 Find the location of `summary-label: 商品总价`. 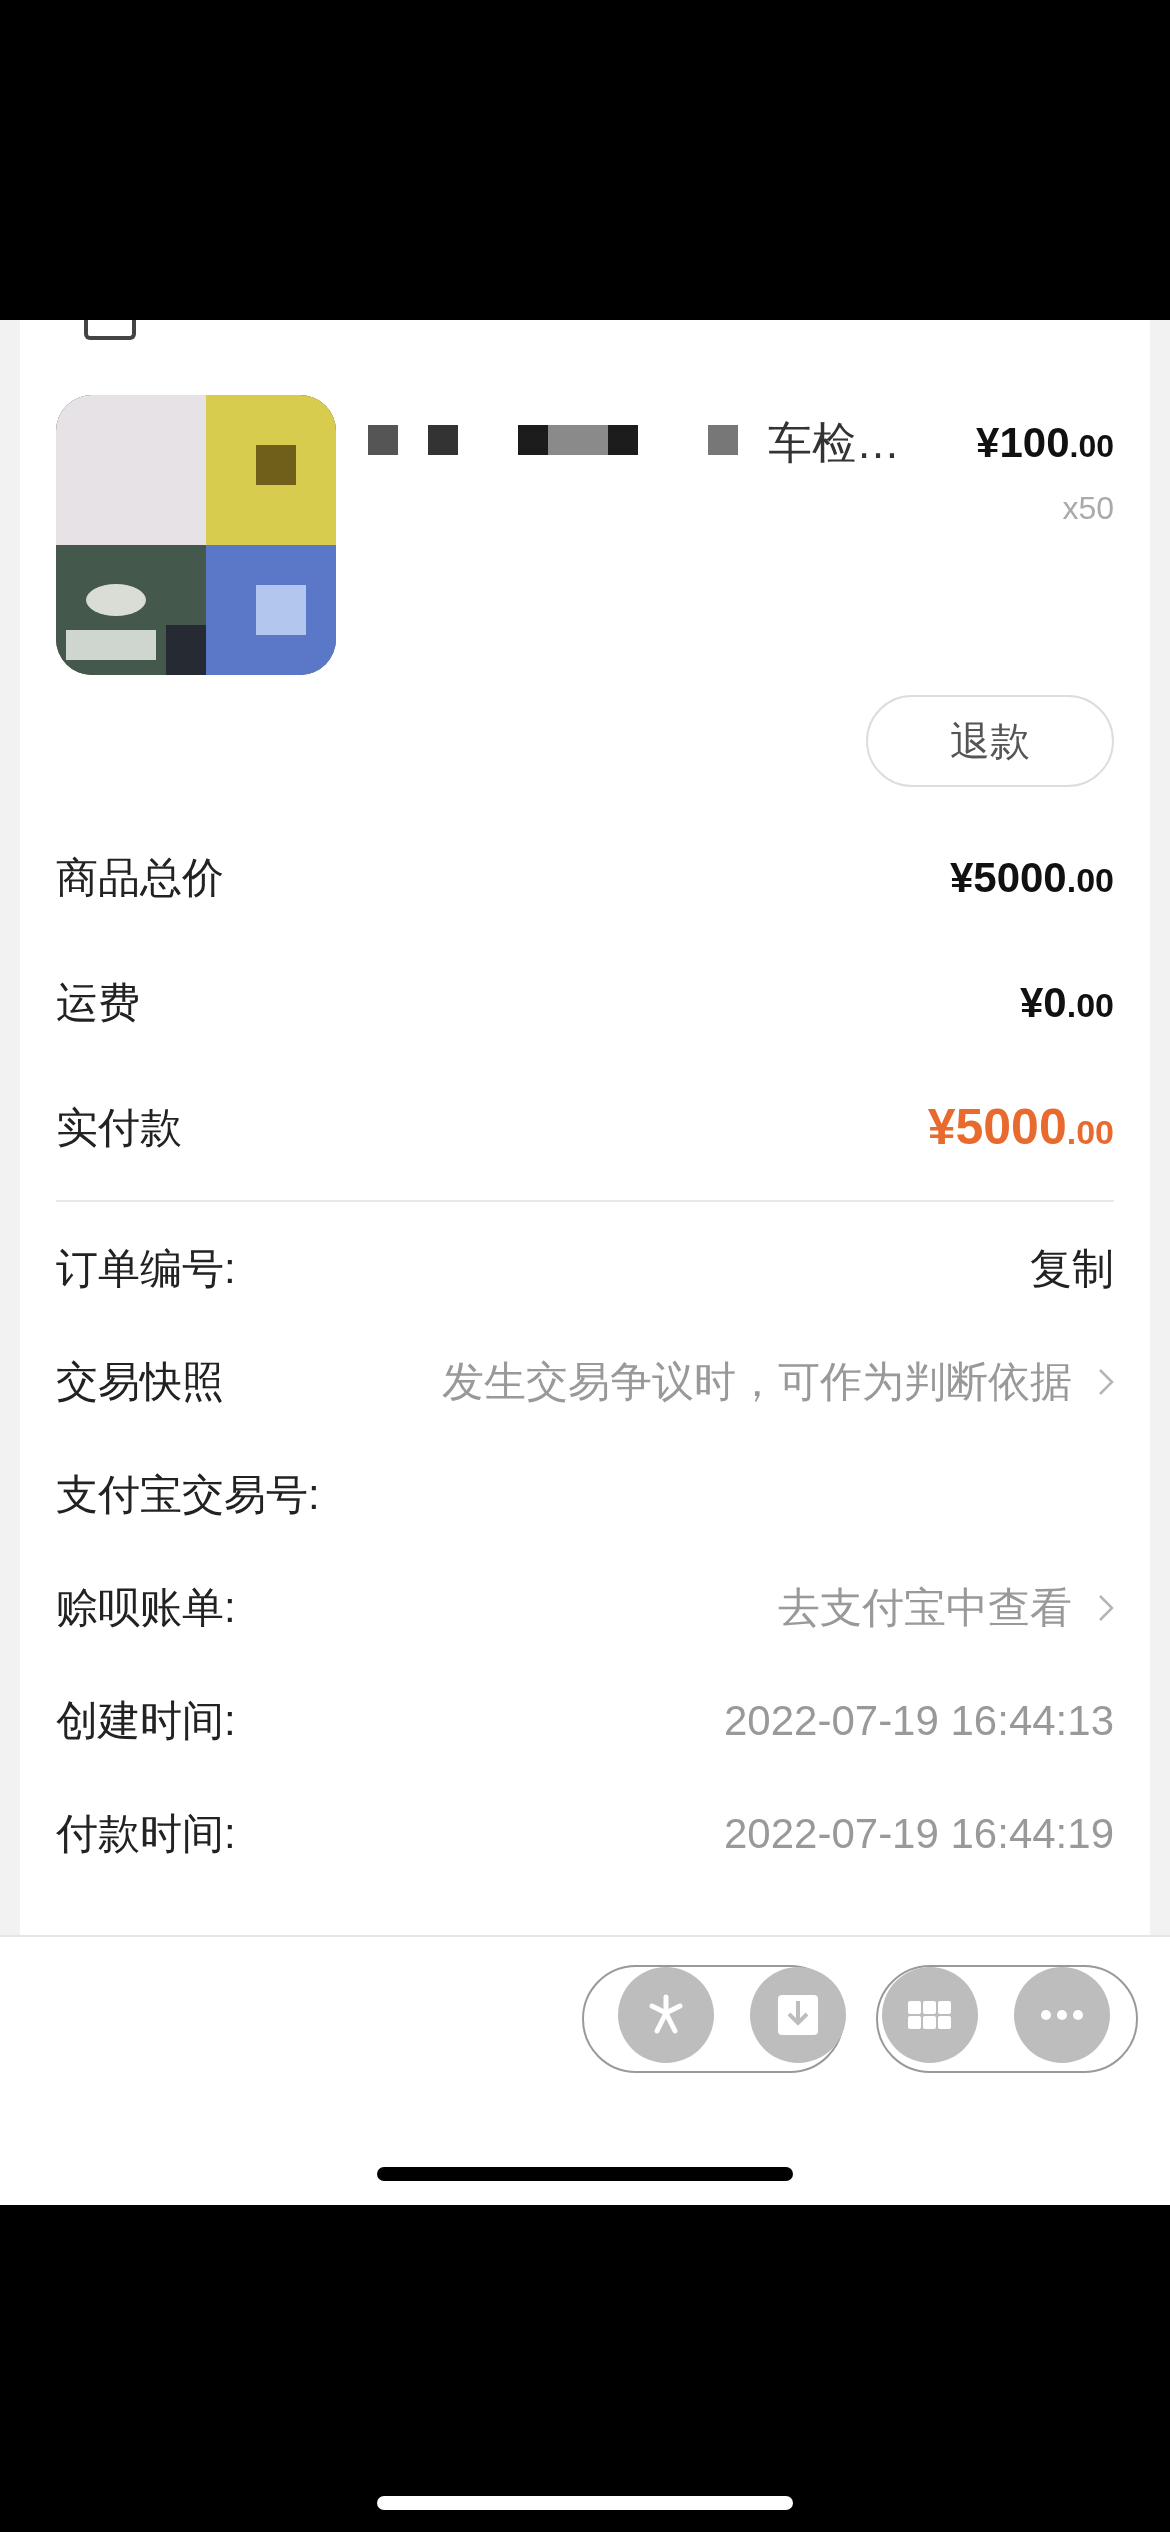

summary-label: 商品总价 is located at coordinates (140, 878).